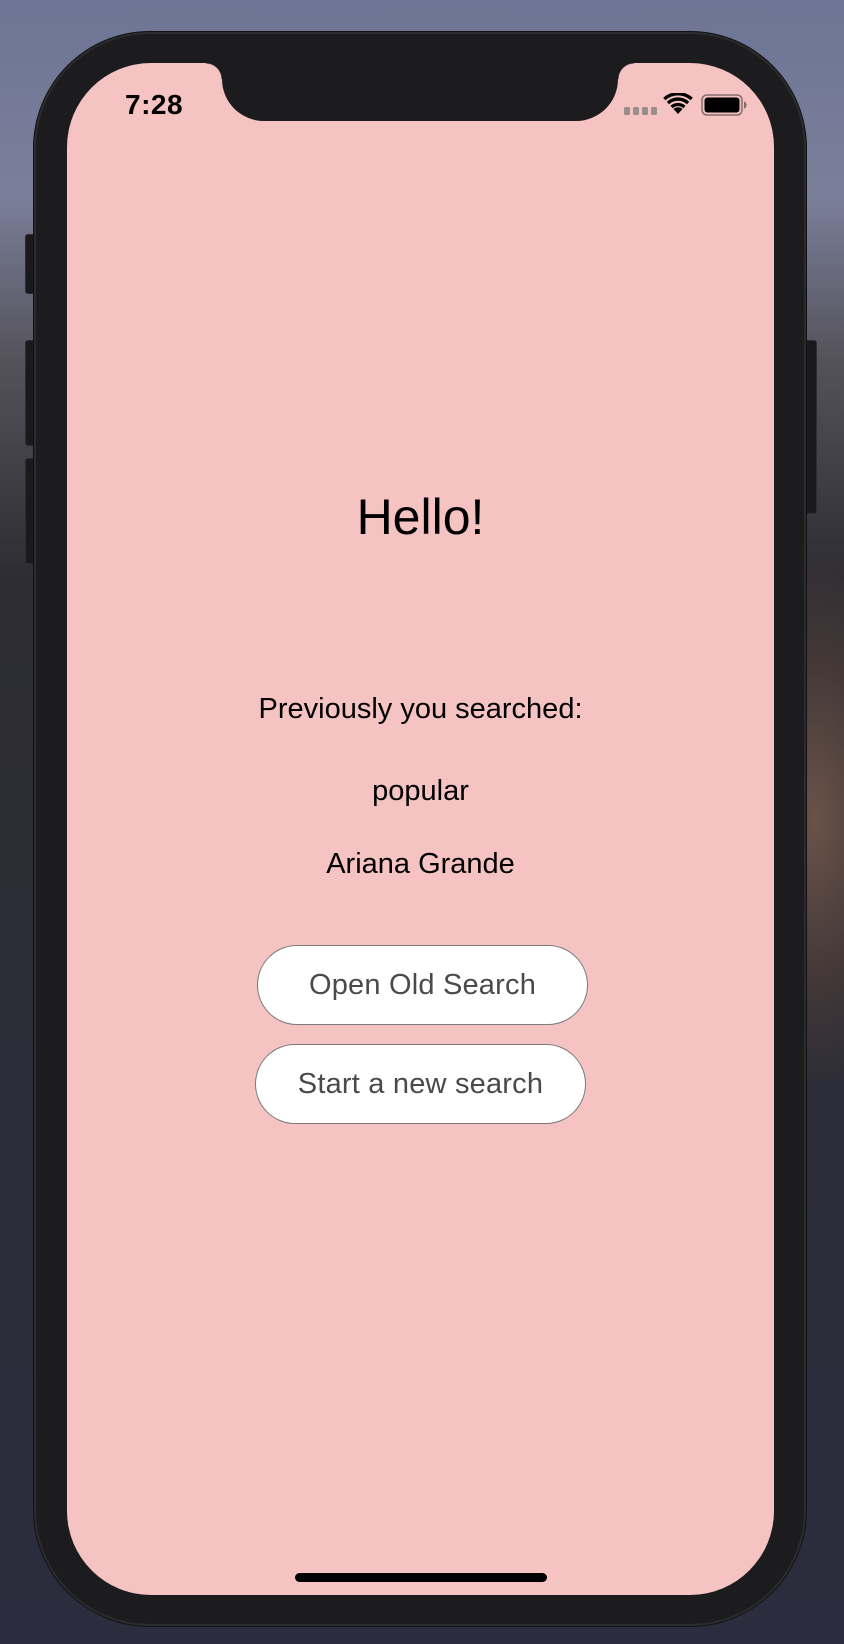  Describe the element at coordinates (421, 1577) in the screenshot. I see `home-indicator` at that location.